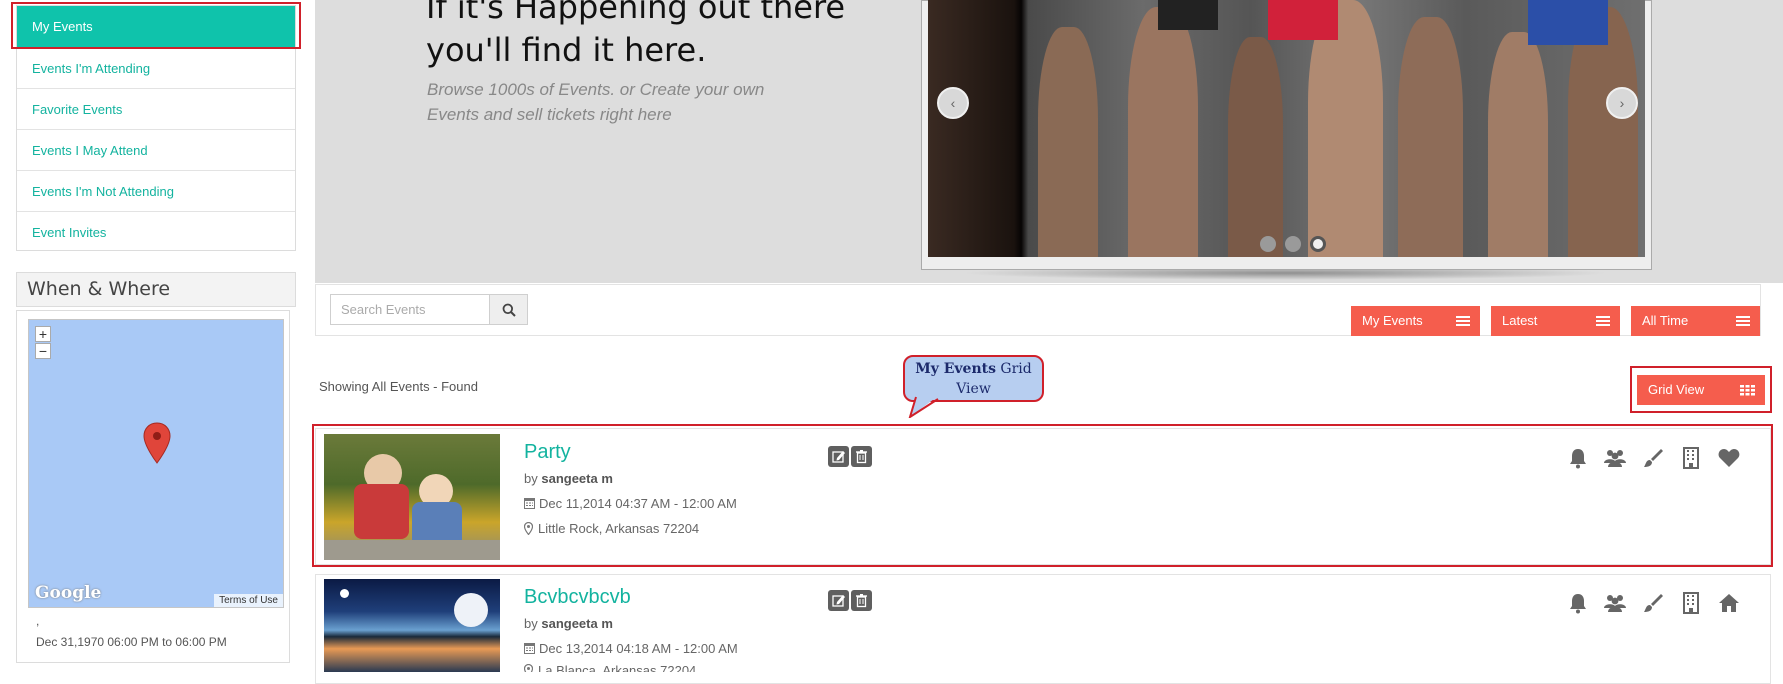 This screenshot has width=1783, height=684. I want to click on event-date: Dec 13,2014 04:18 AM - 12:00 AM, so click(631, 648).